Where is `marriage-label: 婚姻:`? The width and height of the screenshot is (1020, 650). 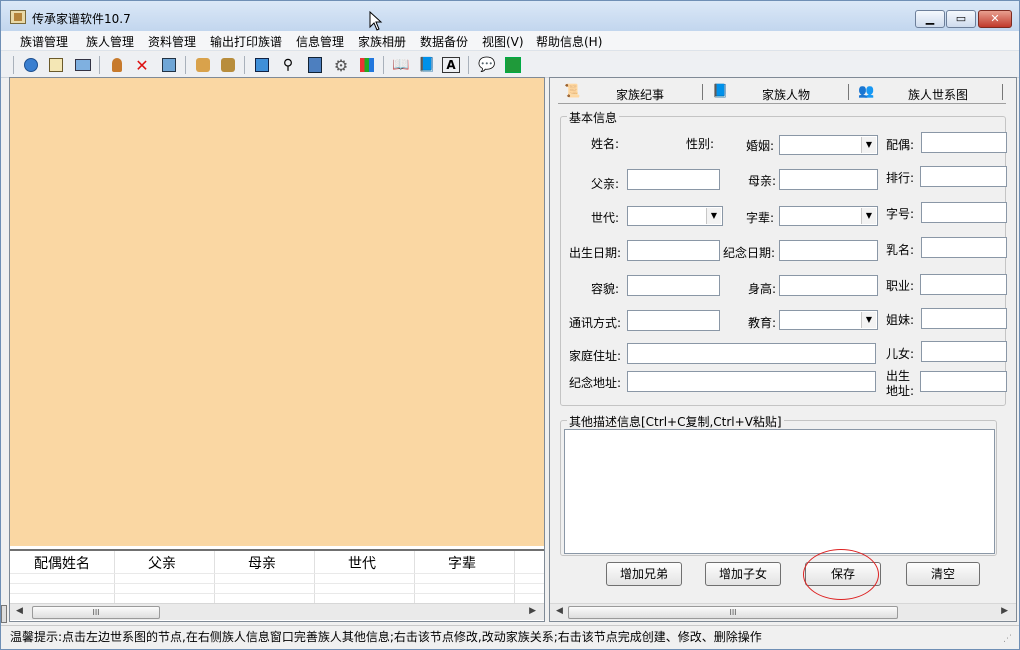
marriage-label: 婚姻: is located at coordinates (760, 146).